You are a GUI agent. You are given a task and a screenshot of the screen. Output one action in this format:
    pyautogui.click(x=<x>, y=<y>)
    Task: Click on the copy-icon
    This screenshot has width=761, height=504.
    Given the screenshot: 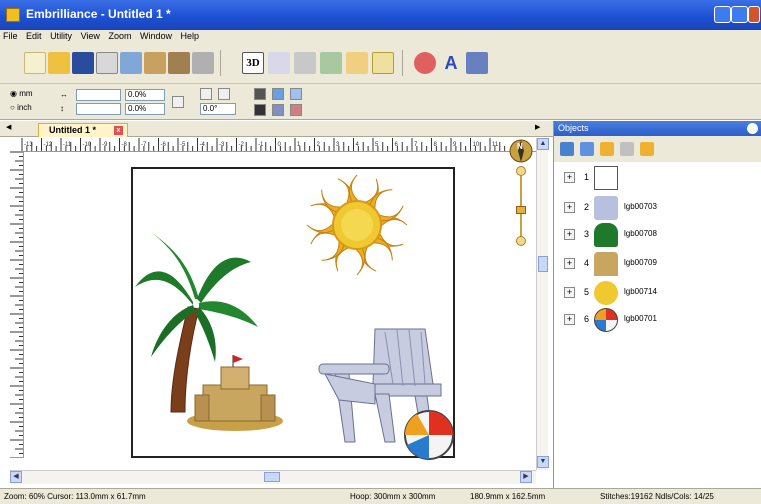 What is the action you would take?
    pyautogui.click(x=131, y=63)
    